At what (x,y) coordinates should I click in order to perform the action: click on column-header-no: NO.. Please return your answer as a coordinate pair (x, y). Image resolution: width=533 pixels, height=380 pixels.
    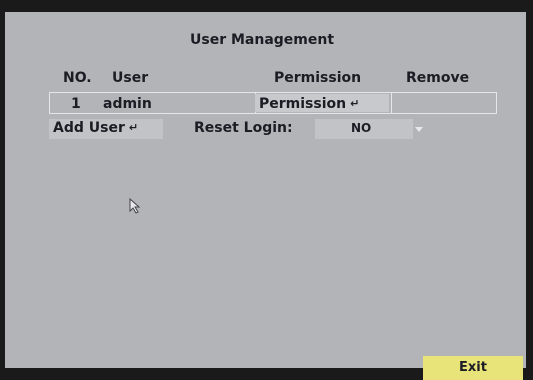
    Looking at the image, I should click on (77, 78).